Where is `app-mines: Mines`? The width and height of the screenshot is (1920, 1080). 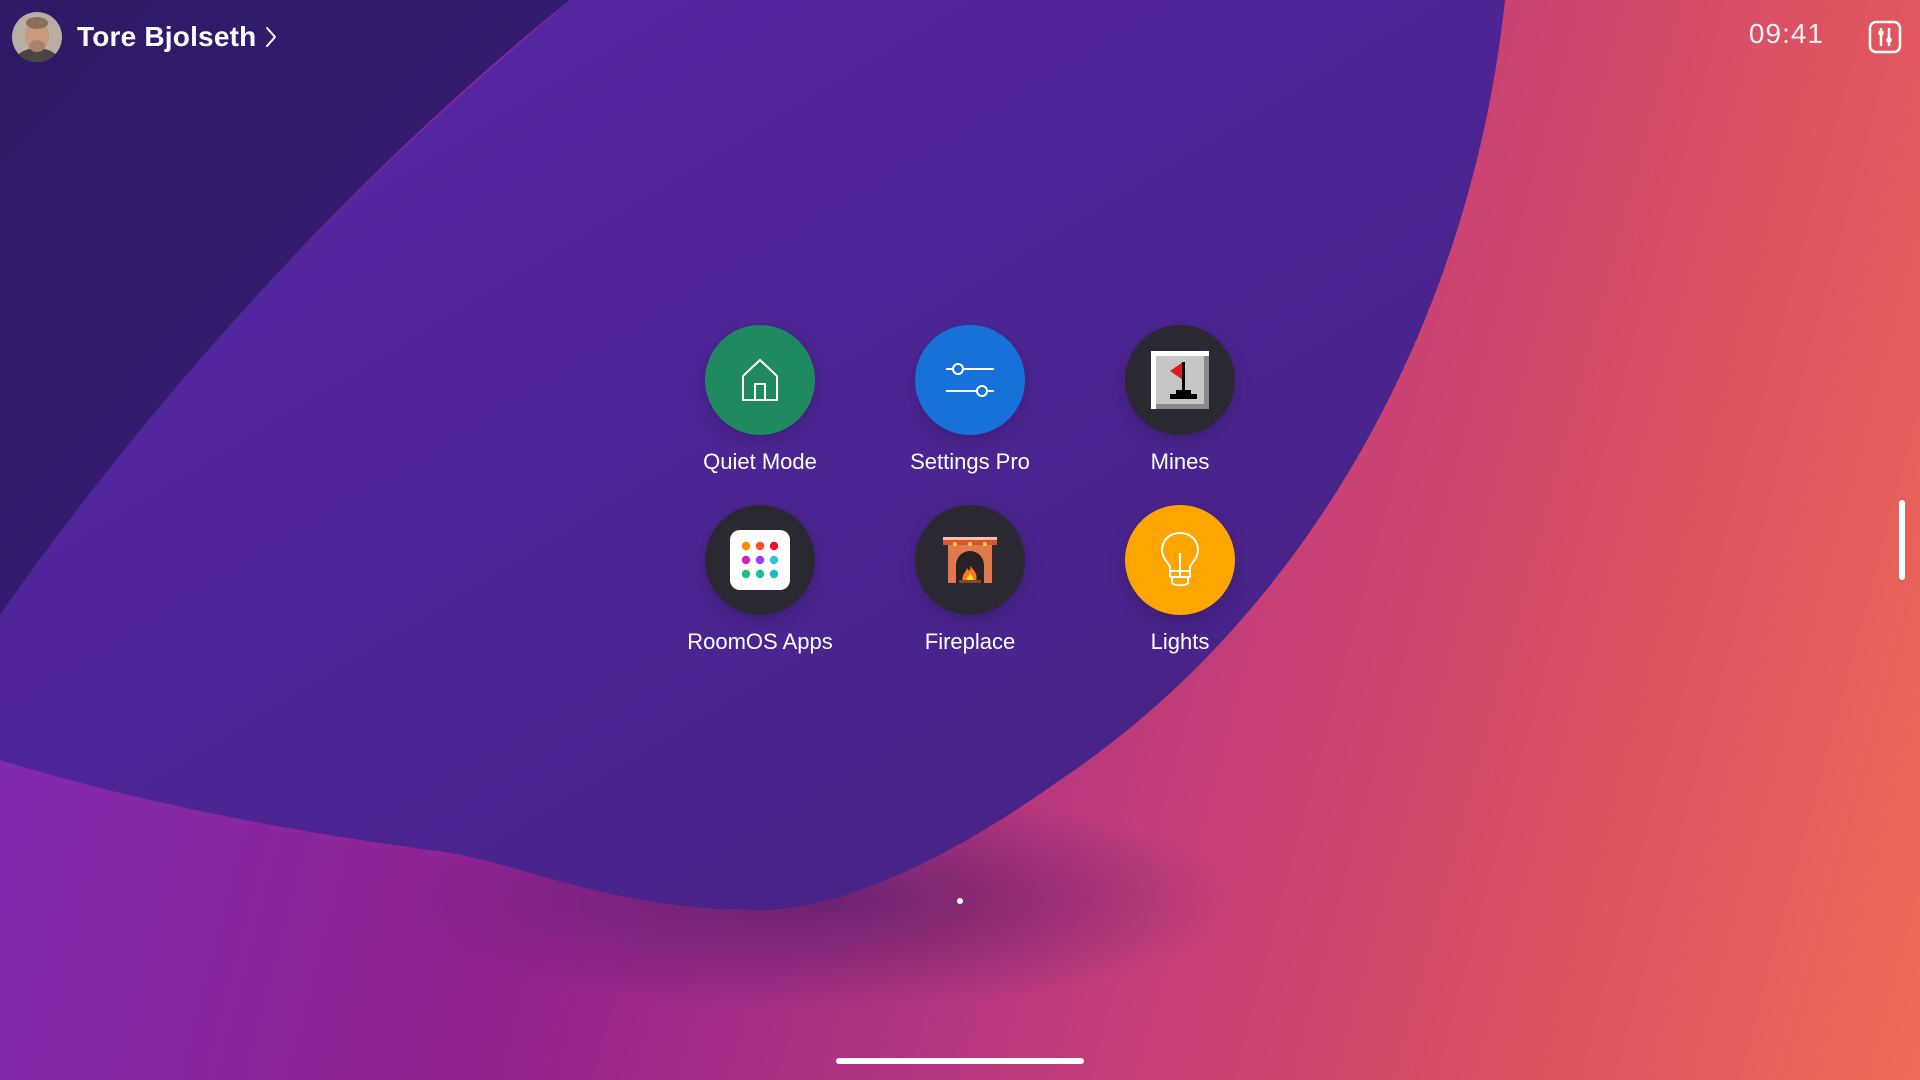
app-mines: Mines is located at coordinates (1180, 400).